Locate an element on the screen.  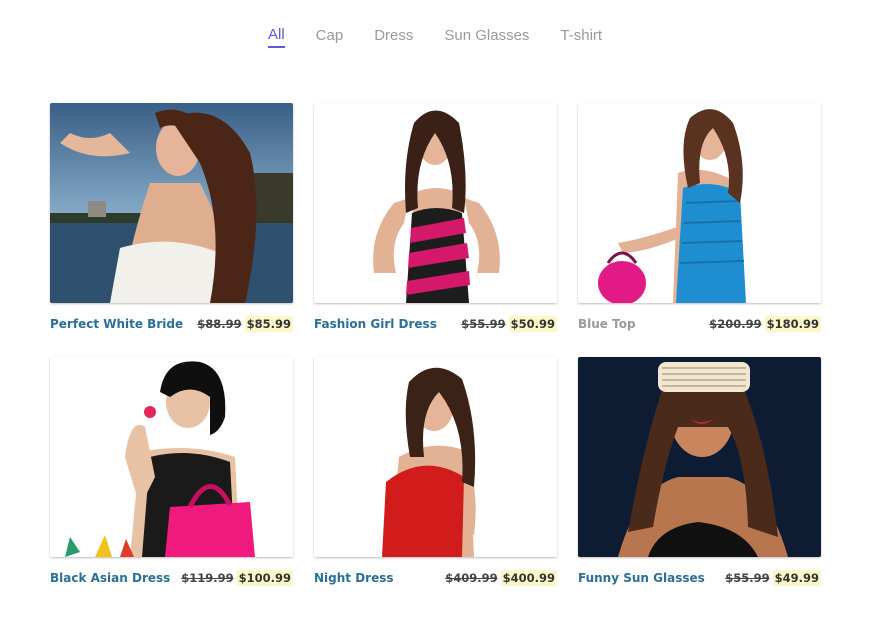
tab-all: All is located at coordinates (276, 37).